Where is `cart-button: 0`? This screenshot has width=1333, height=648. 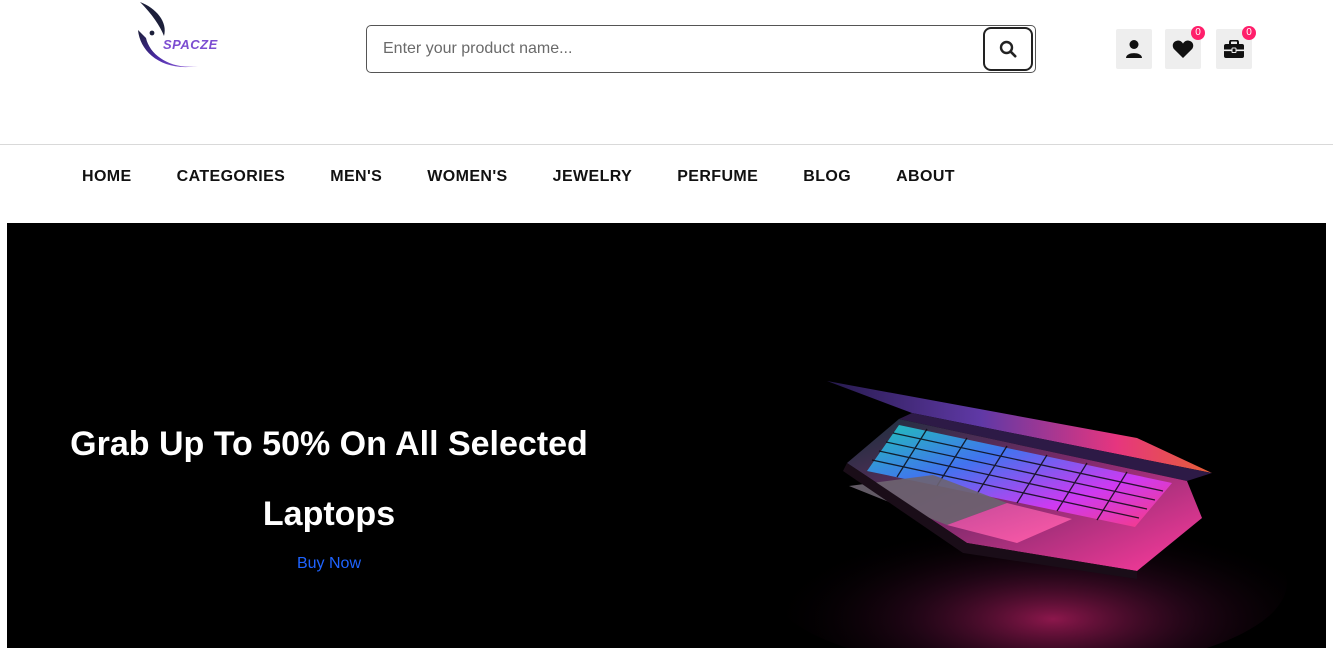 cart-button: 0 is located at coordinates (1236, 47).